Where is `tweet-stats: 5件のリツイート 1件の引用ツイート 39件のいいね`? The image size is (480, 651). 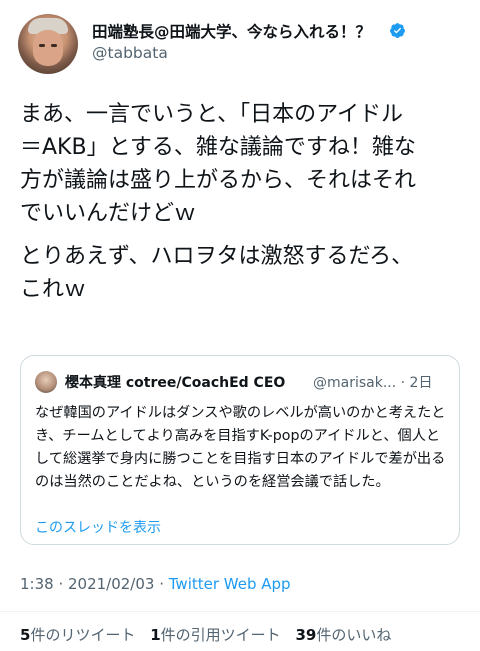 tweet-stats: 5件のリツイート 1件の引用ツイート 39件のいいね is located at coordinates (210, 634).